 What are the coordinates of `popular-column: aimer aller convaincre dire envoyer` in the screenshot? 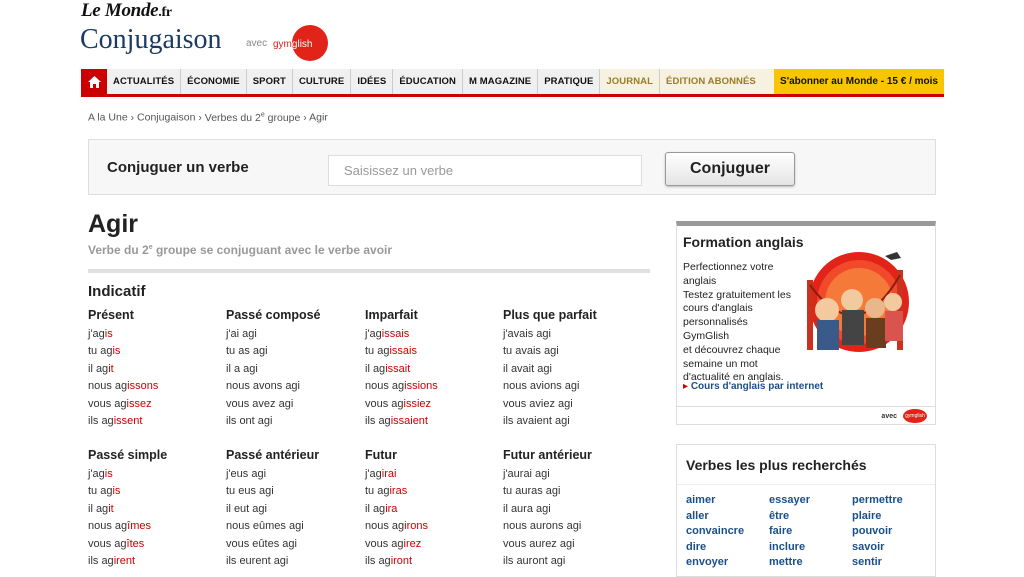 It's located at (715, 532).